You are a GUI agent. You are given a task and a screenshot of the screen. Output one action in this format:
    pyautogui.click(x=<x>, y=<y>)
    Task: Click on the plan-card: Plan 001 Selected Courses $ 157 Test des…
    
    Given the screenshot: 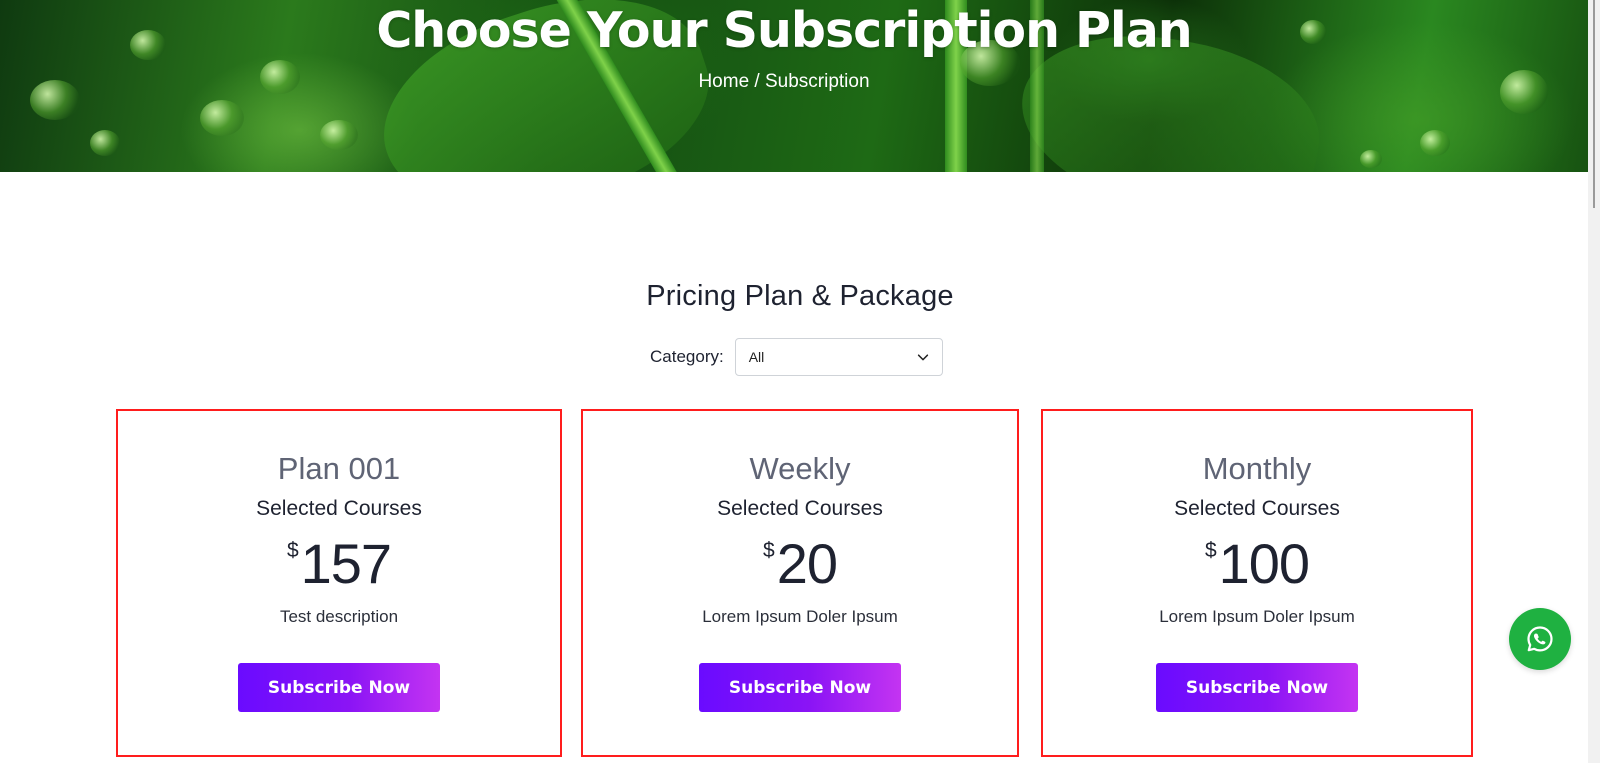 What is the action you would take?
    pyautogui.click(x=339, y=583)
    